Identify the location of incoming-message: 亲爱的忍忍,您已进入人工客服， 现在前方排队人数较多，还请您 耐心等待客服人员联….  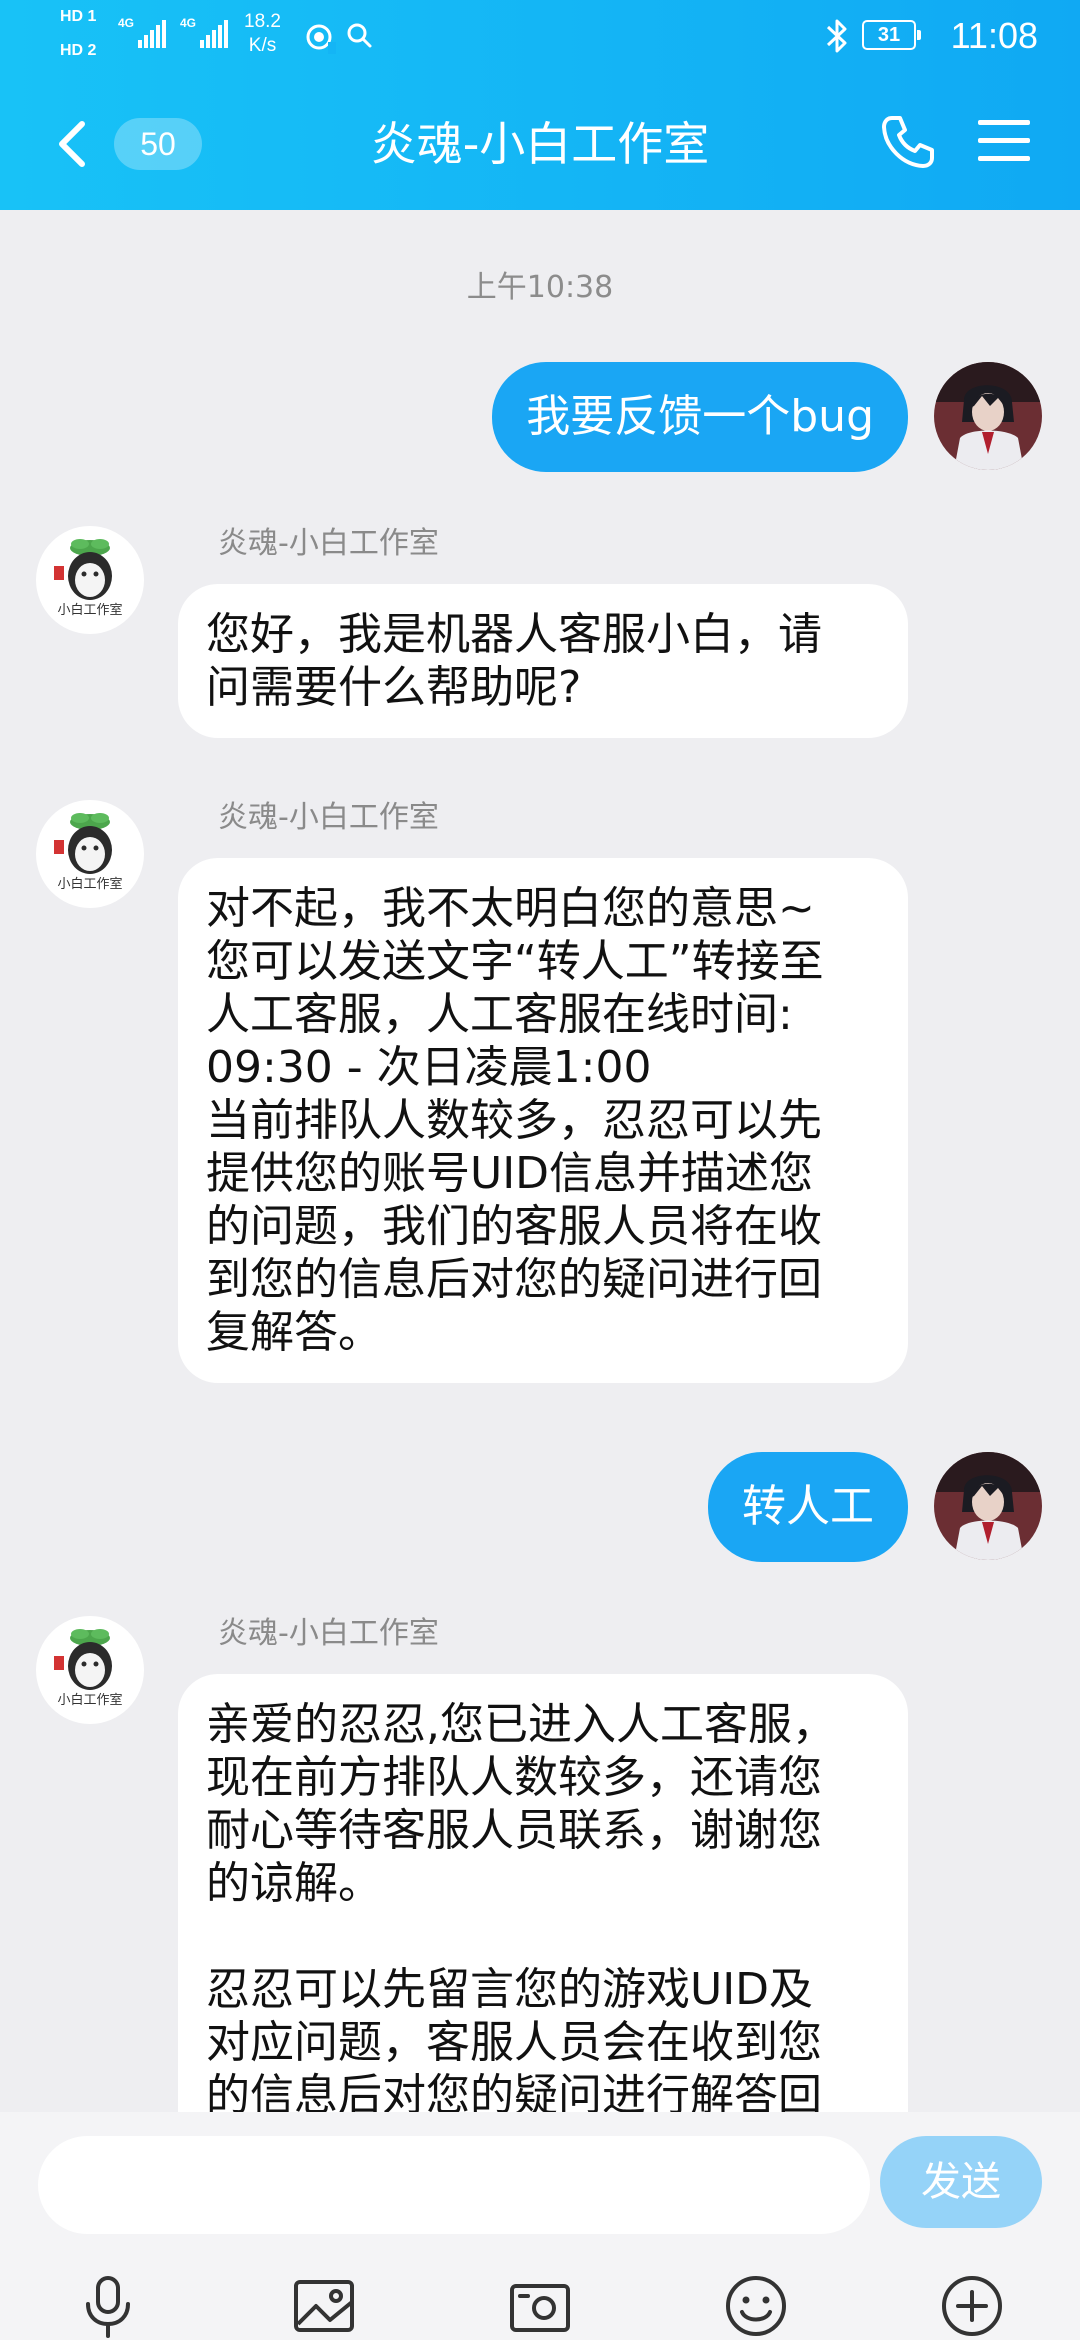
(543, 1894).